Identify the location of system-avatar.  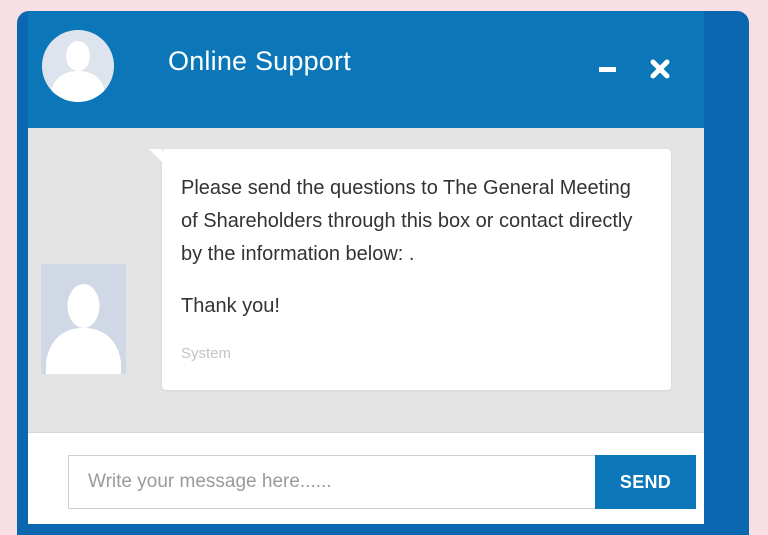
(83, 319).